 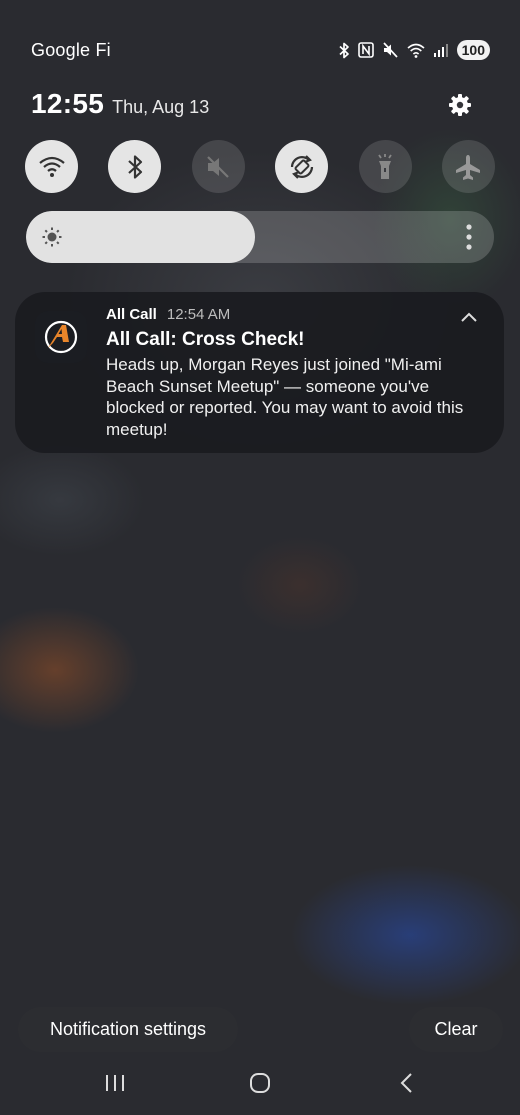 What do you see at coordinates (473, 50) in the screenshot?
I see `battery-icon: 100` at bounding box center [473, 50].